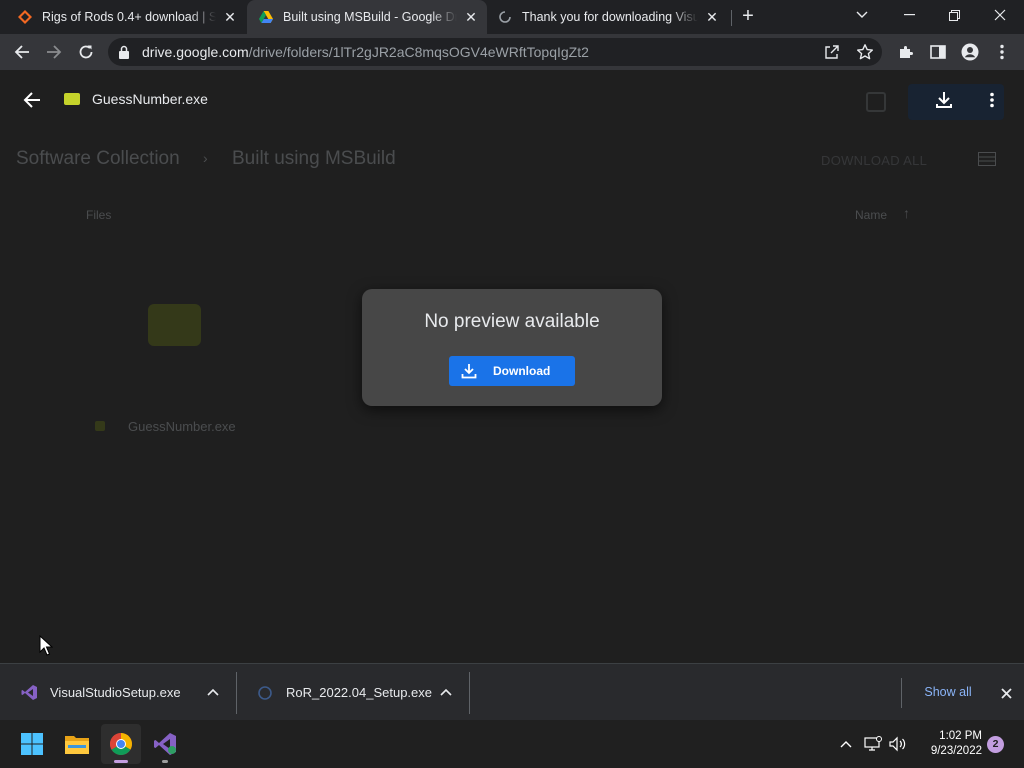  I want to click on running-indicator, so click(165, 761).